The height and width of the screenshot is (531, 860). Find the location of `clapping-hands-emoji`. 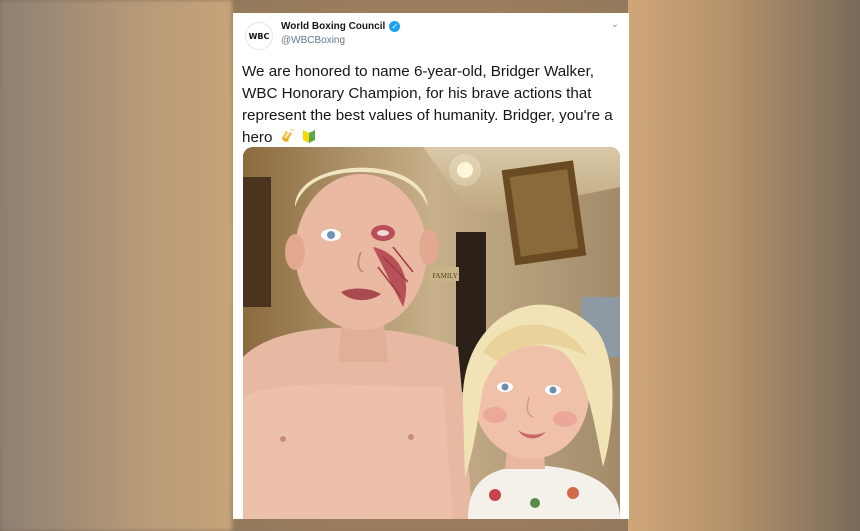

clapping-hands-emoji is located at coordinates (287, 135).